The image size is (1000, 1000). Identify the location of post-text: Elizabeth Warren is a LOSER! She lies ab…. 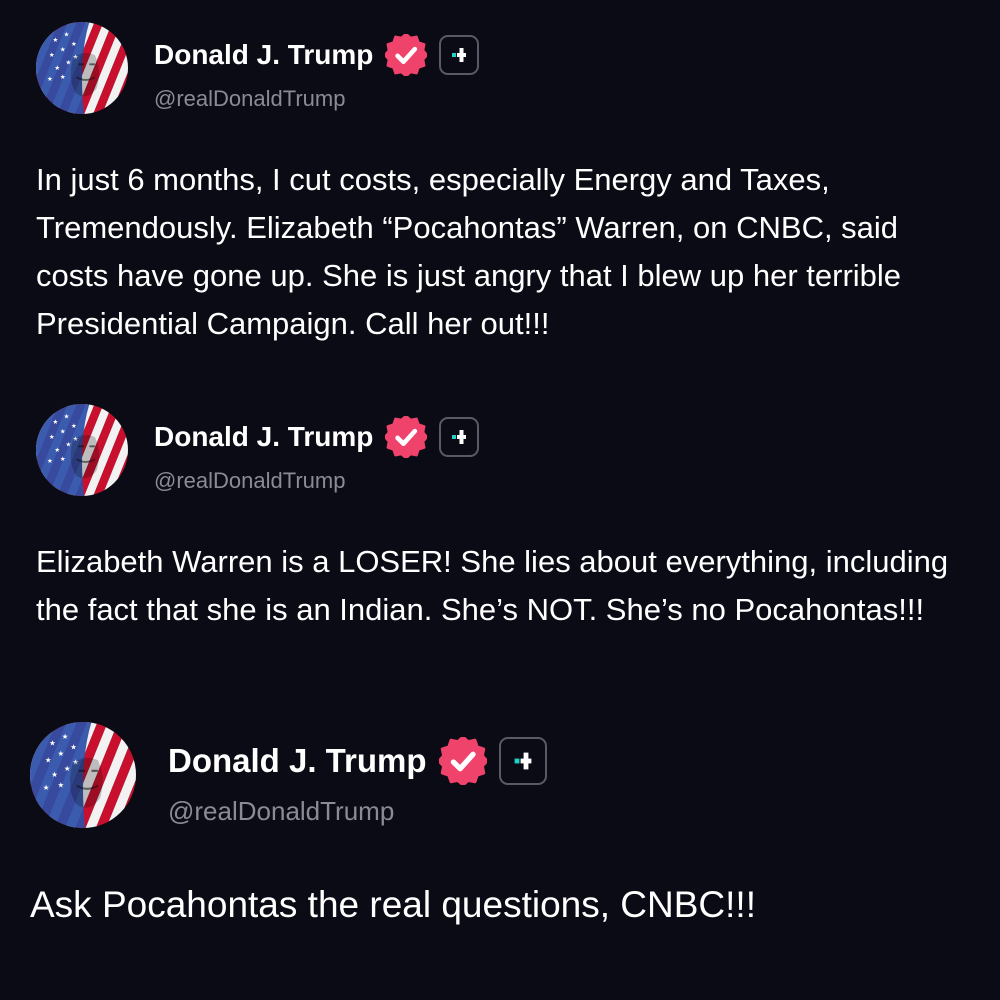
(492, 585).